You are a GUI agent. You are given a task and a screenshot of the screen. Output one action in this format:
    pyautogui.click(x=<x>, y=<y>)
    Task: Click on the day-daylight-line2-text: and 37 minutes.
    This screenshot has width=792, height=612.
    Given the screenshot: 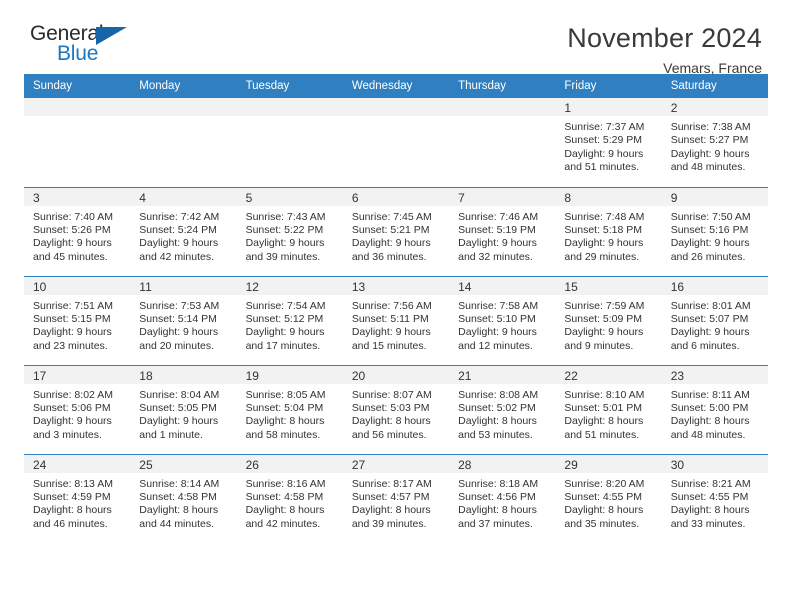 What is the action you would take?
    pyautogui.click(x=495, y=523)
    